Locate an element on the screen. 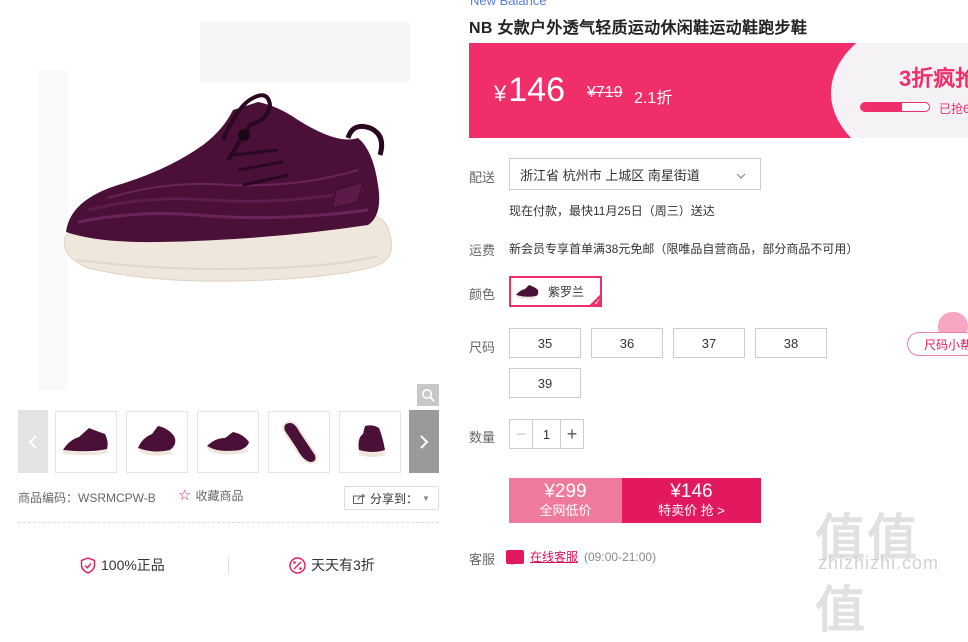 The width and height of the screenshot is (968, 642). badge-separator is located at coordinates (228, 565).